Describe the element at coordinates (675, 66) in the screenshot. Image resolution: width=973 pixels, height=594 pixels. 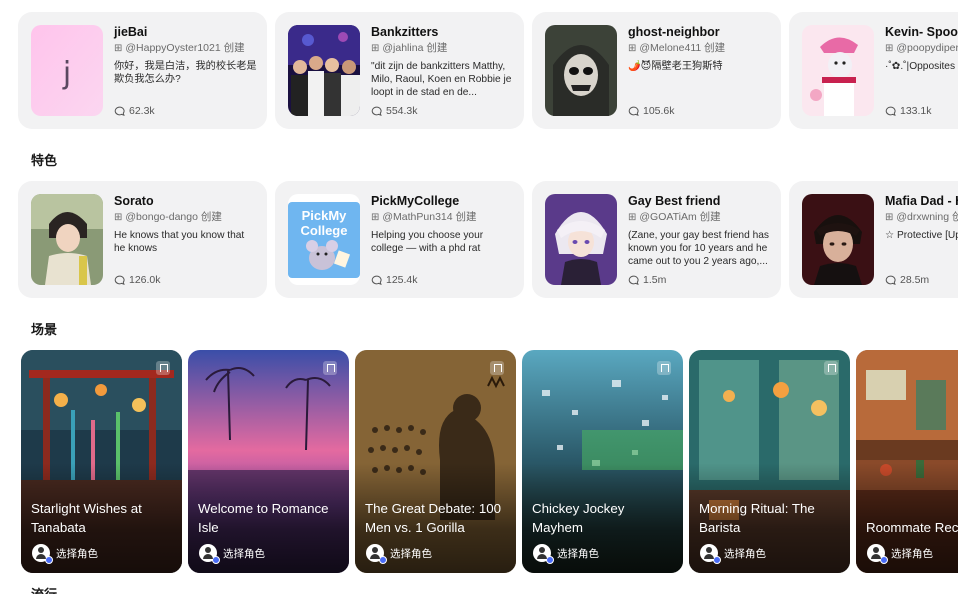
I see `character-description: 🌶️😈隔壁老王狗斯特` at that location.